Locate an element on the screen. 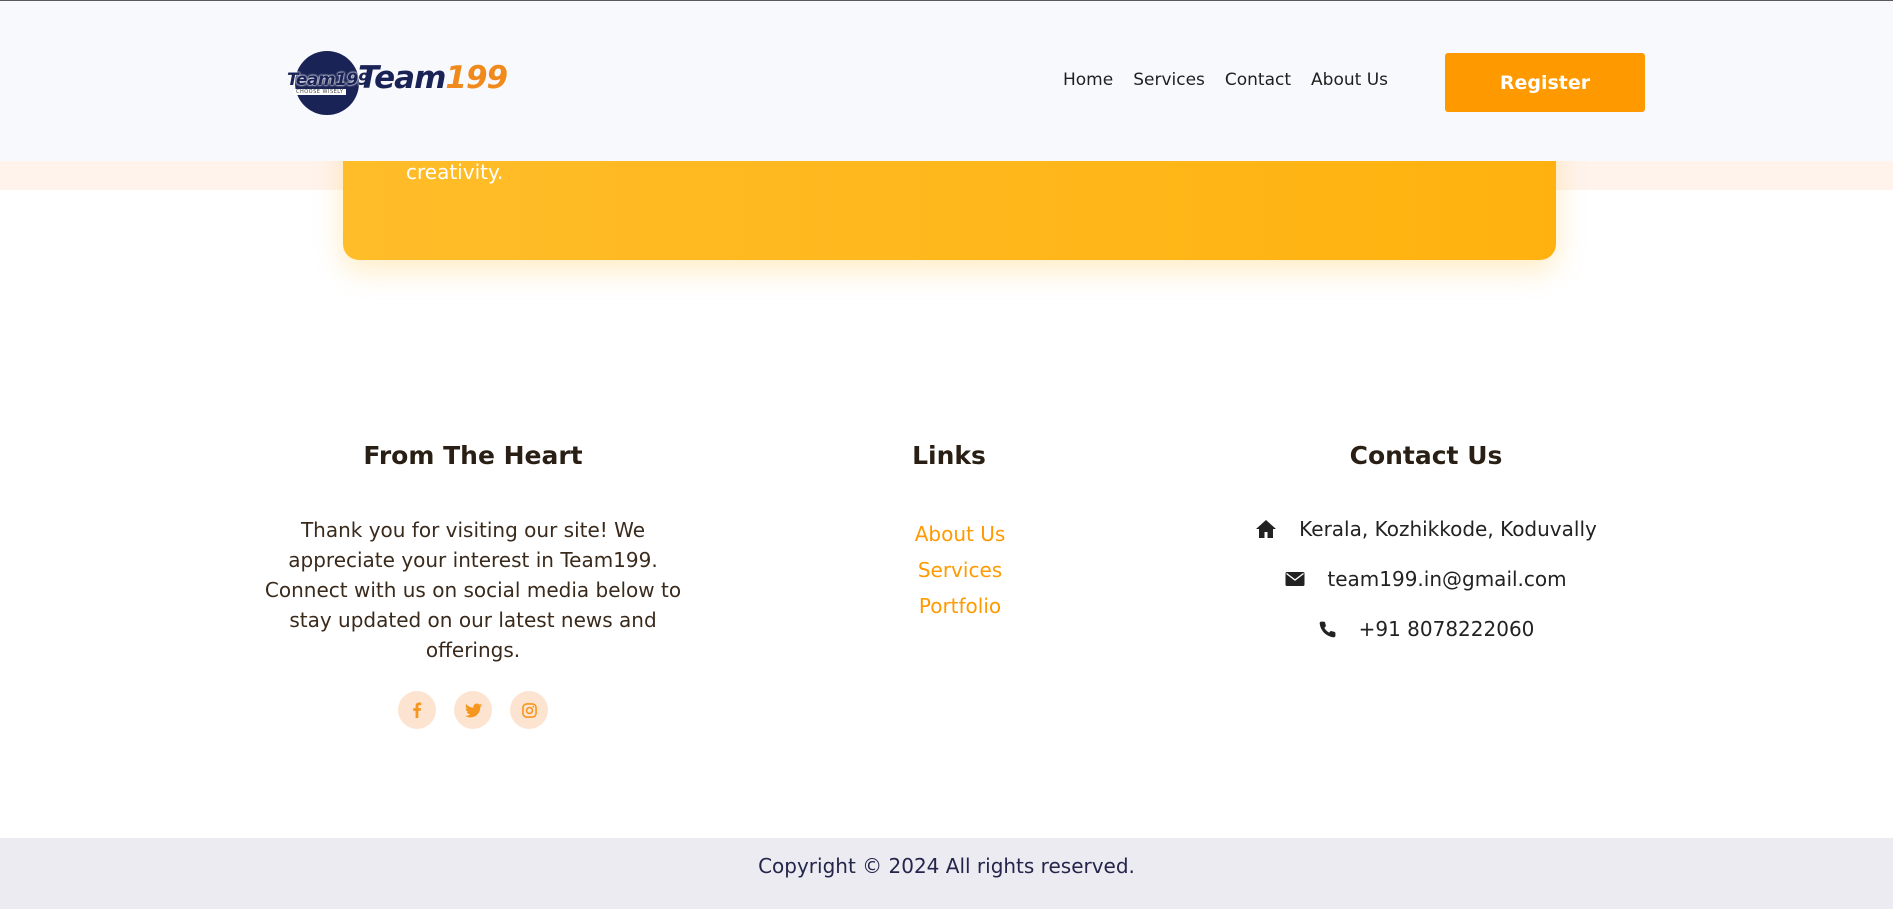  facebook-link is located at coordinates (417, 710).